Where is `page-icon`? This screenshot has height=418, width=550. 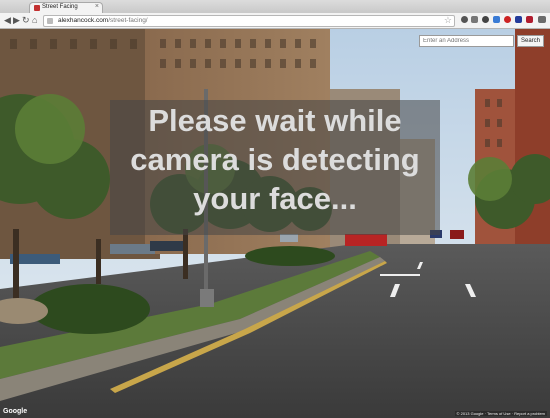
page-icon is located at coordinates (50, 21).